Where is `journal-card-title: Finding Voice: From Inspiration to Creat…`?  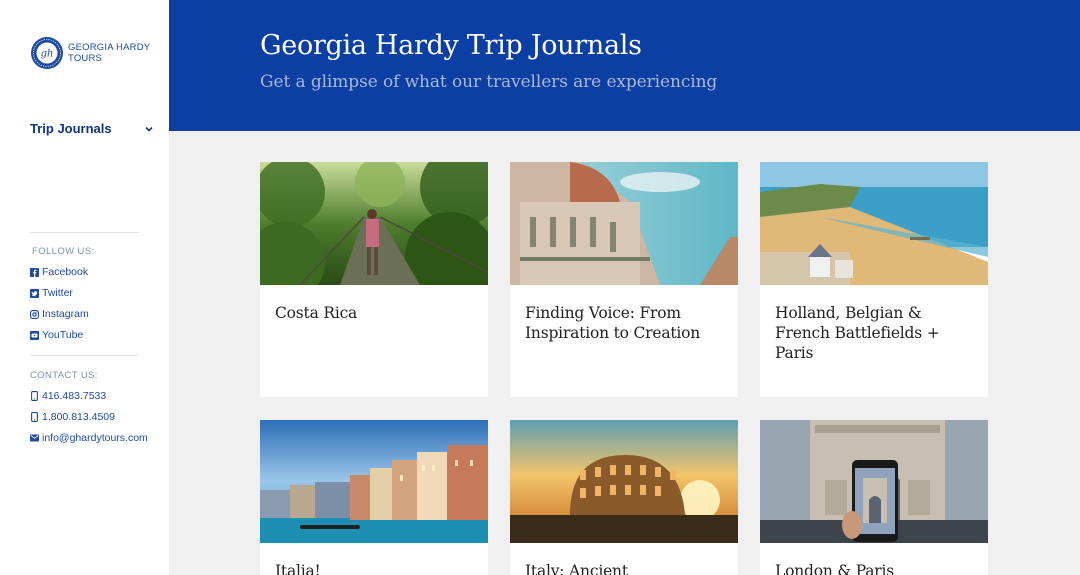
journal-card-title: Finding Voice: From Inspiration to Creat… is located at coordinates (613, 323).